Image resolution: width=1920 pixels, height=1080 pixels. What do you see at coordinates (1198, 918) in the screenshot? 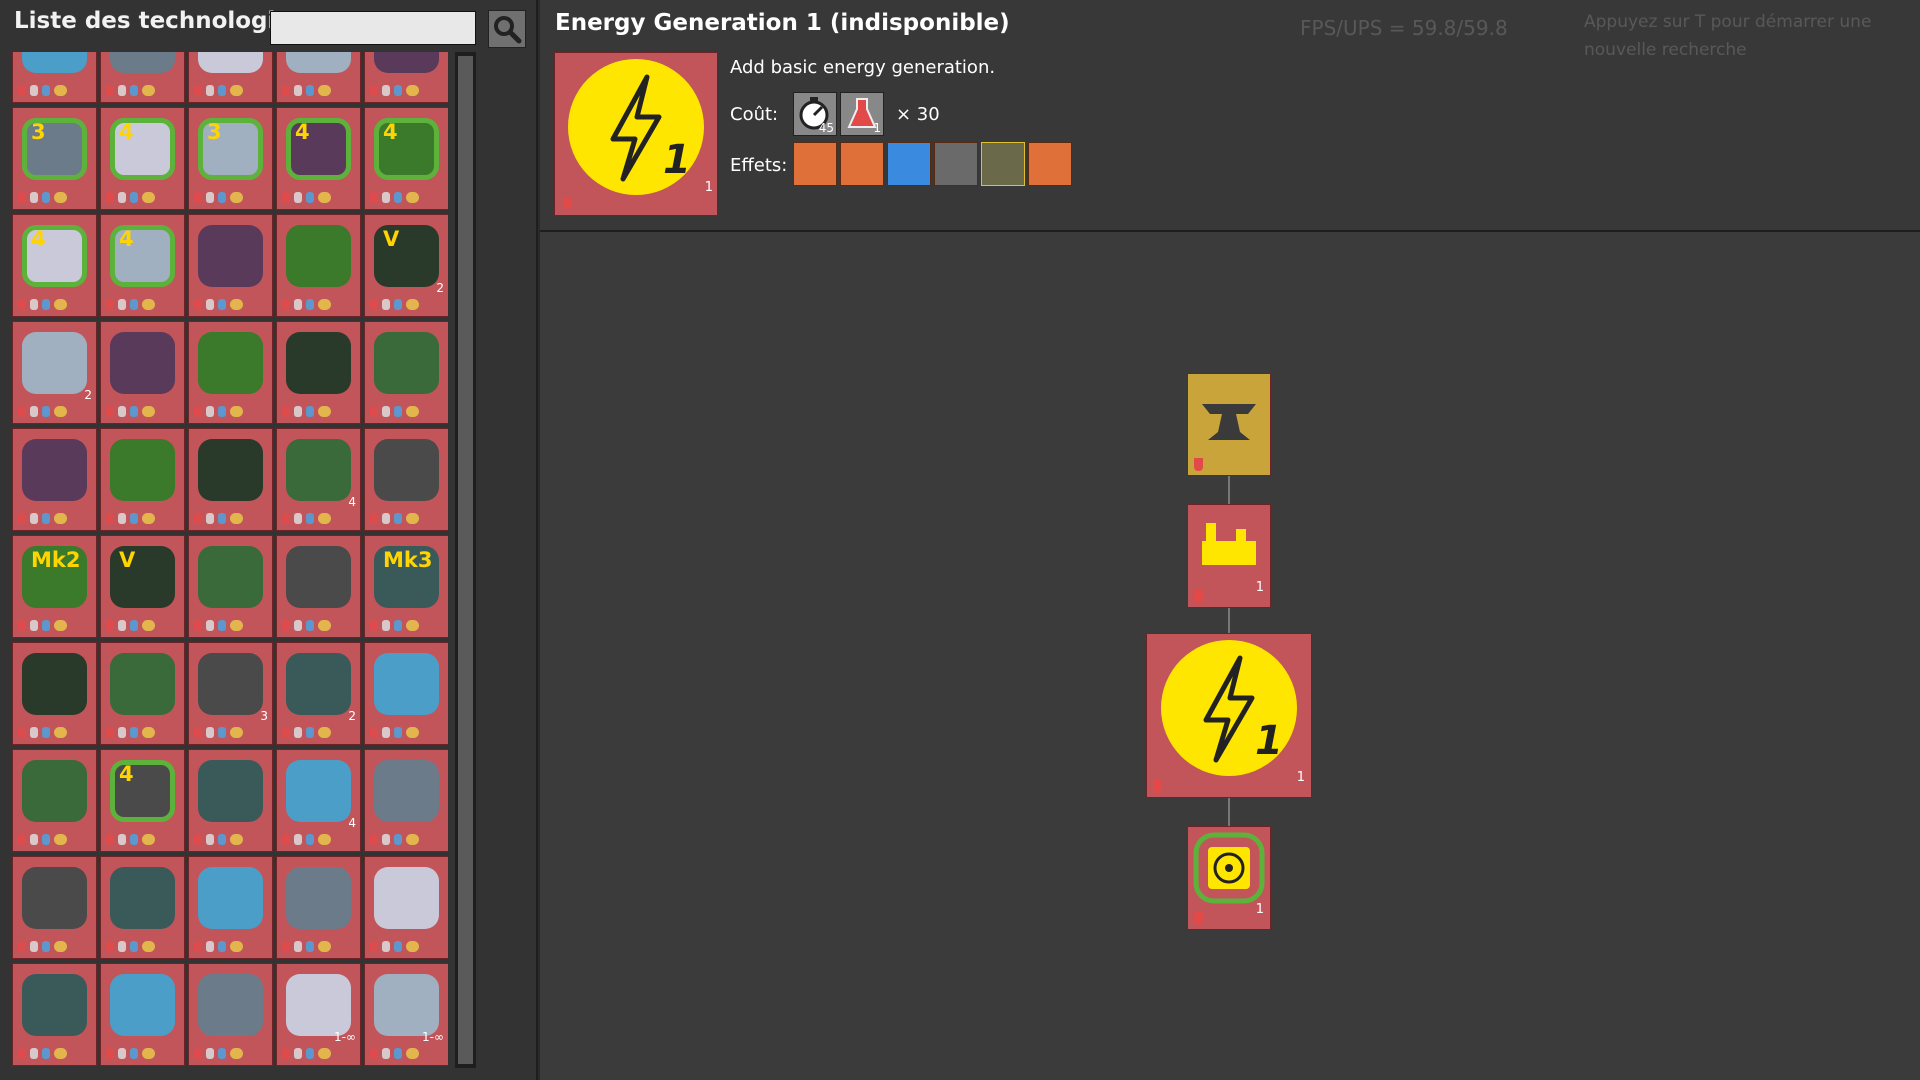
I see `flask-icon` at bounding box center [1198, 918].